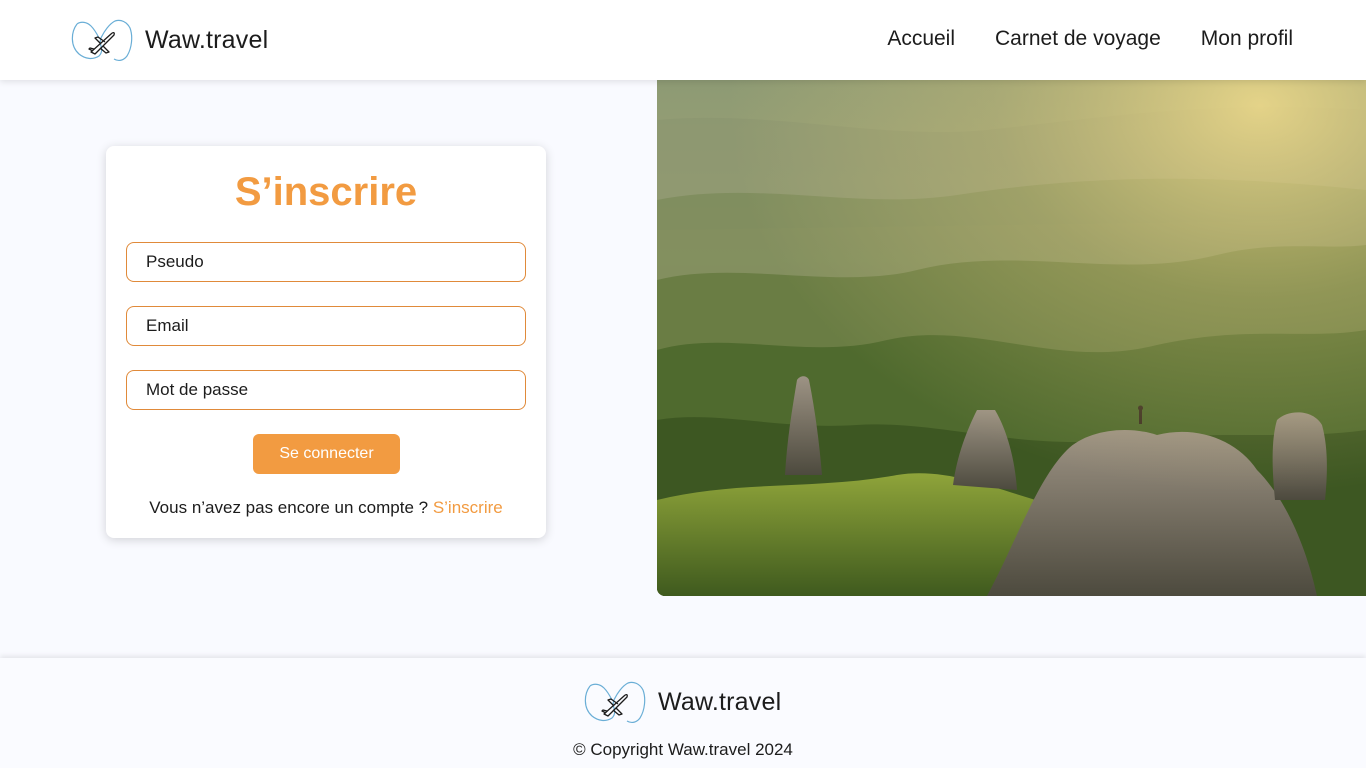 This screenshot has width=1366, height=768. I want to click on site-footer: Waw.travel © Copyright Waw.travel 2024, so click(683, 713).